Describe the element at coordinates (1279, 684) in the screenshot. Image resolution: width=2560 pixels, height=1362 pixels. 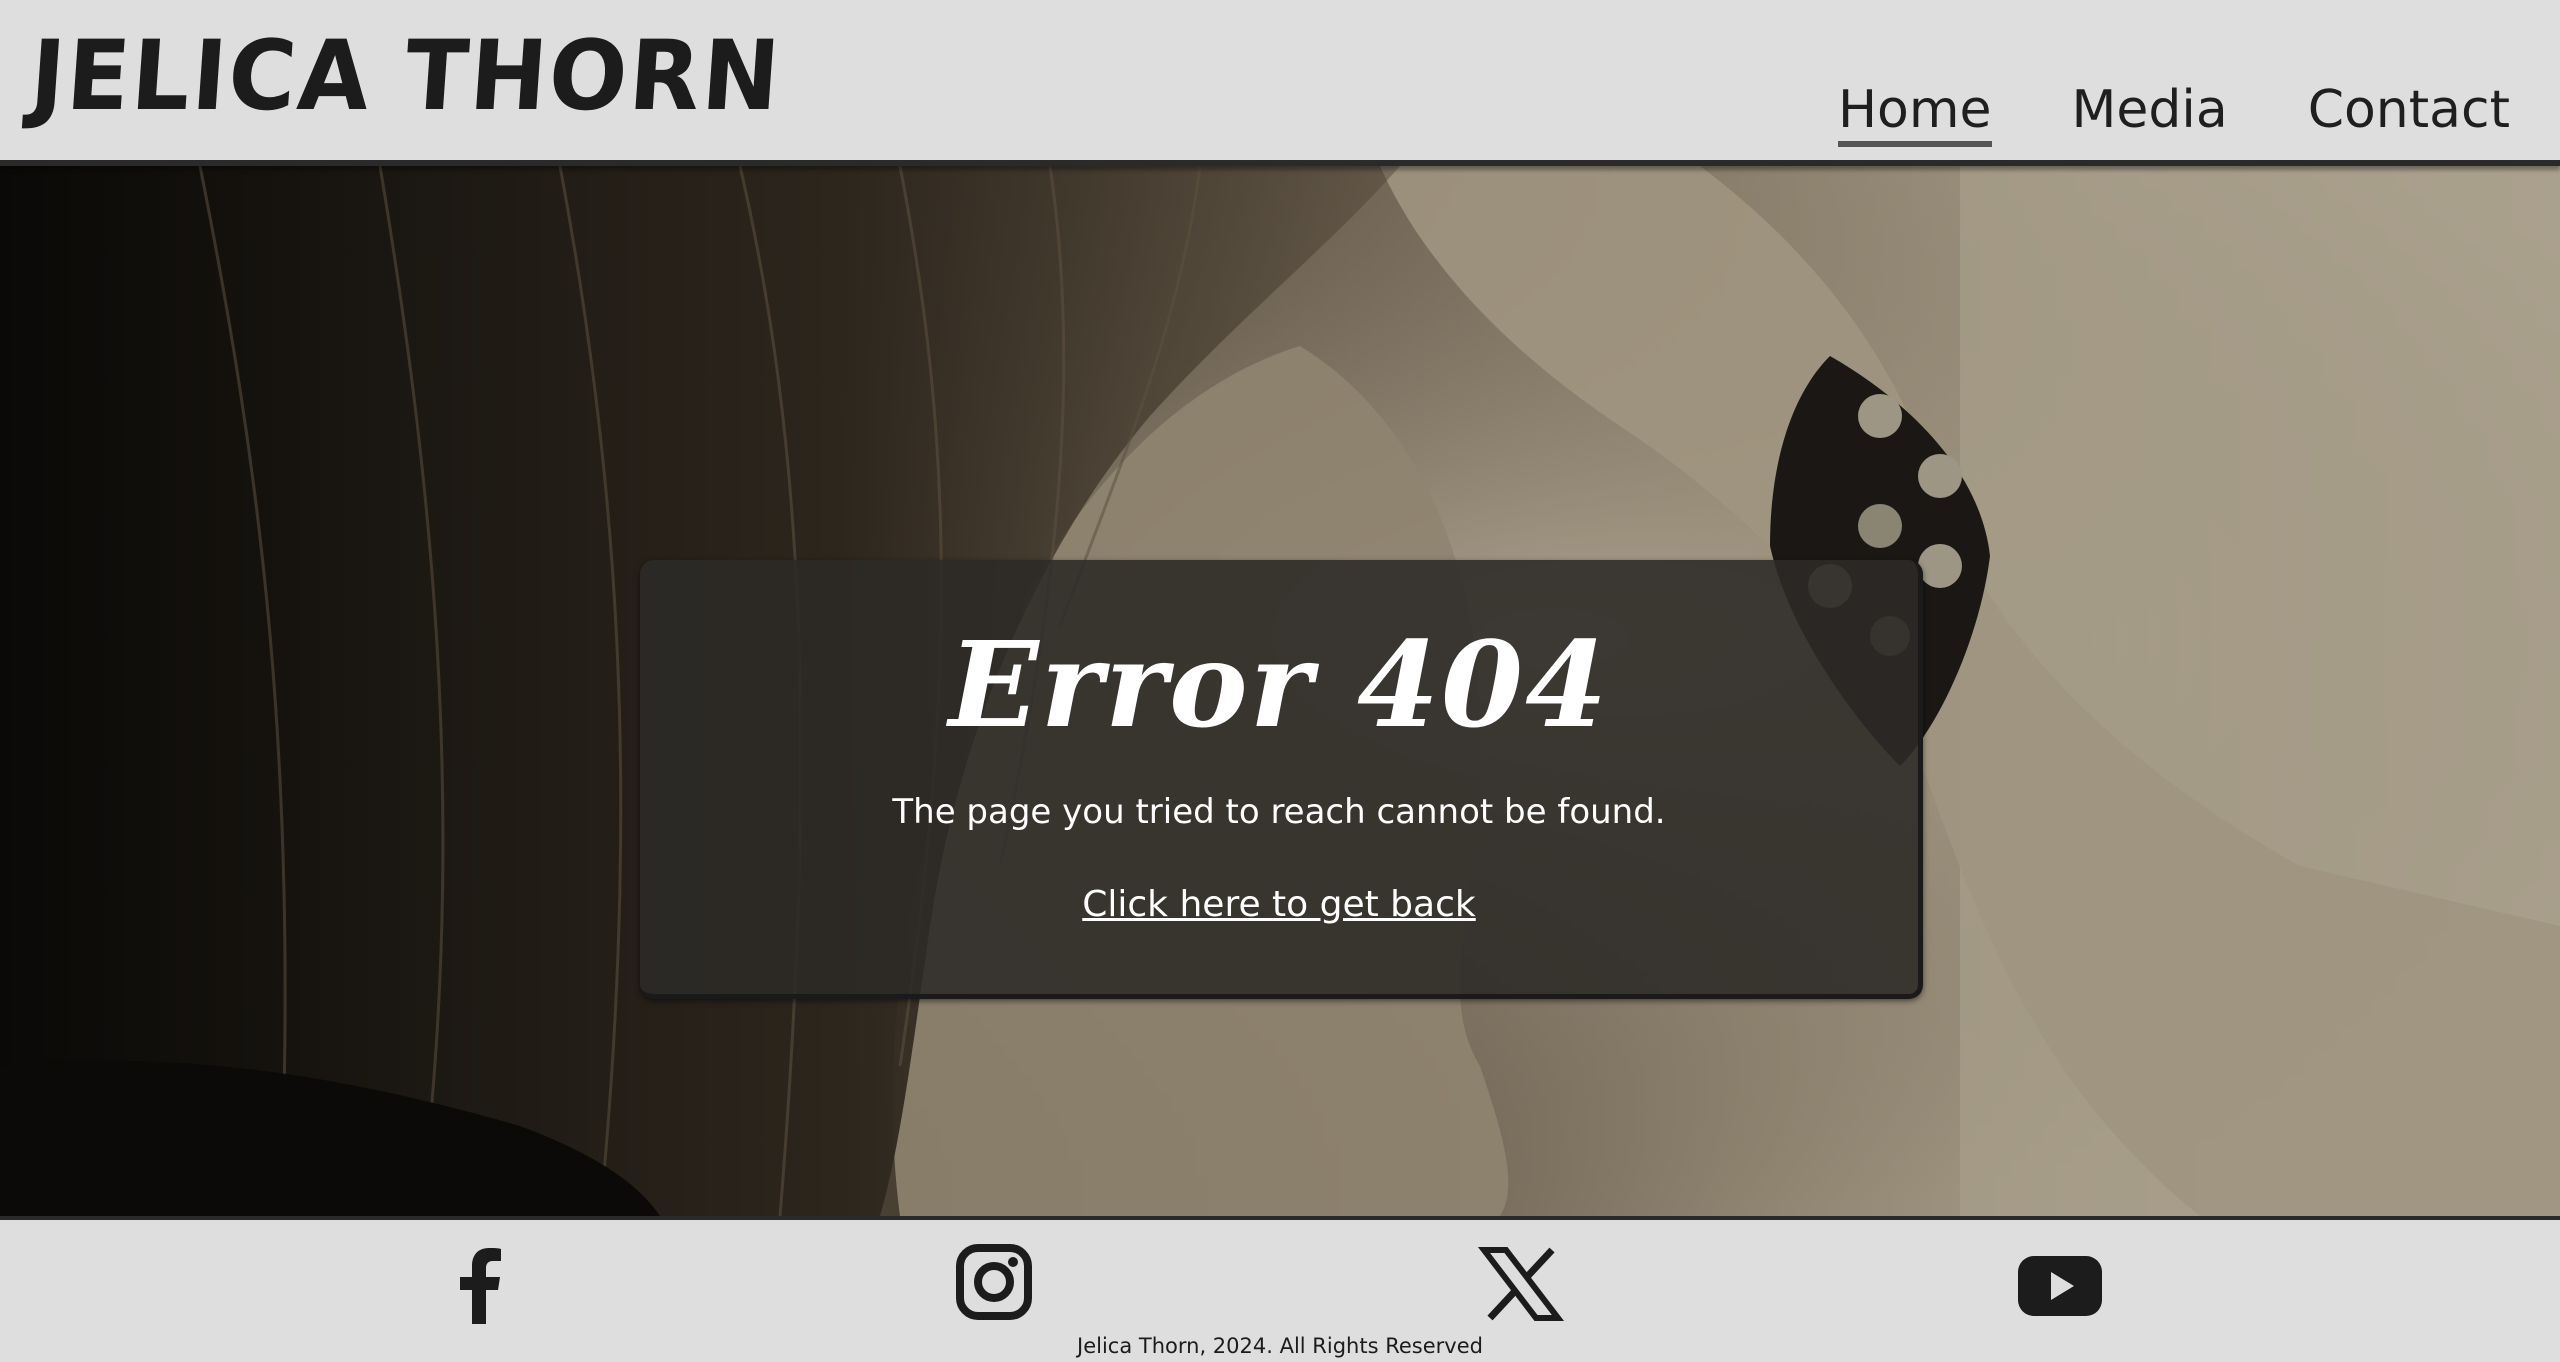
I see `error-title: Error 404` at that location.